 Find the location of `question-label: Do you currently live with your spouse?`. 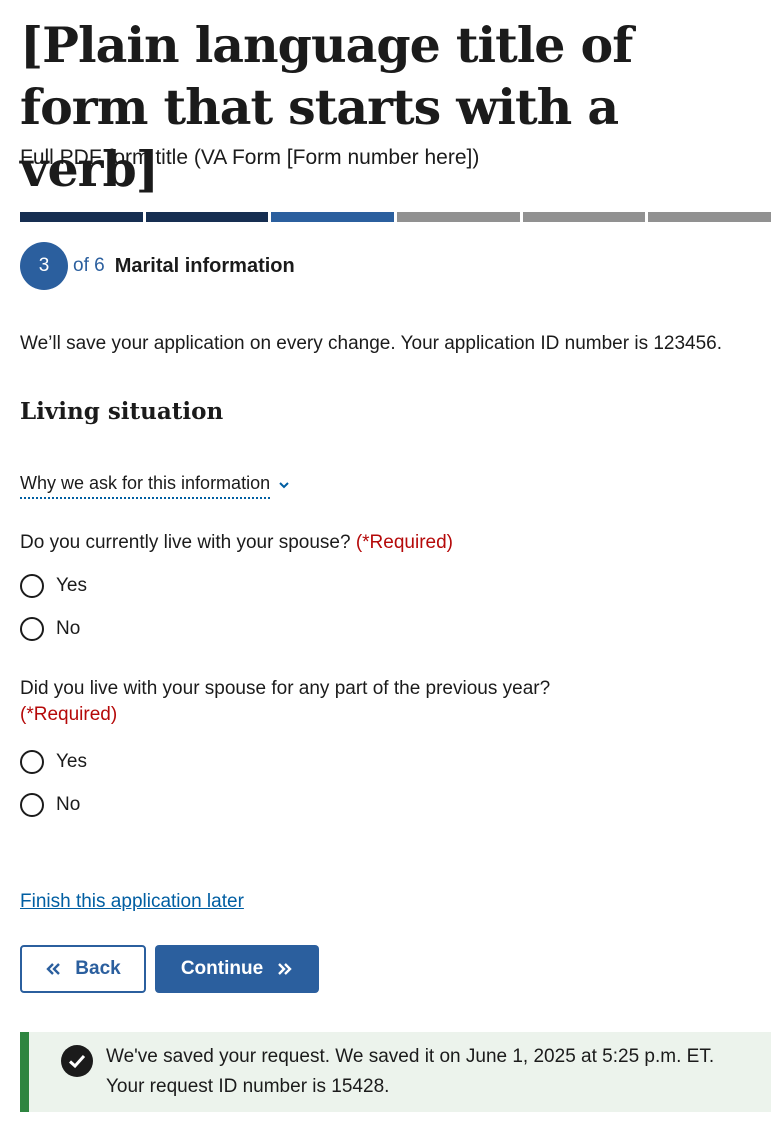

question-label: Do you currently live with your spouse? is located at coordinates (185, 542).